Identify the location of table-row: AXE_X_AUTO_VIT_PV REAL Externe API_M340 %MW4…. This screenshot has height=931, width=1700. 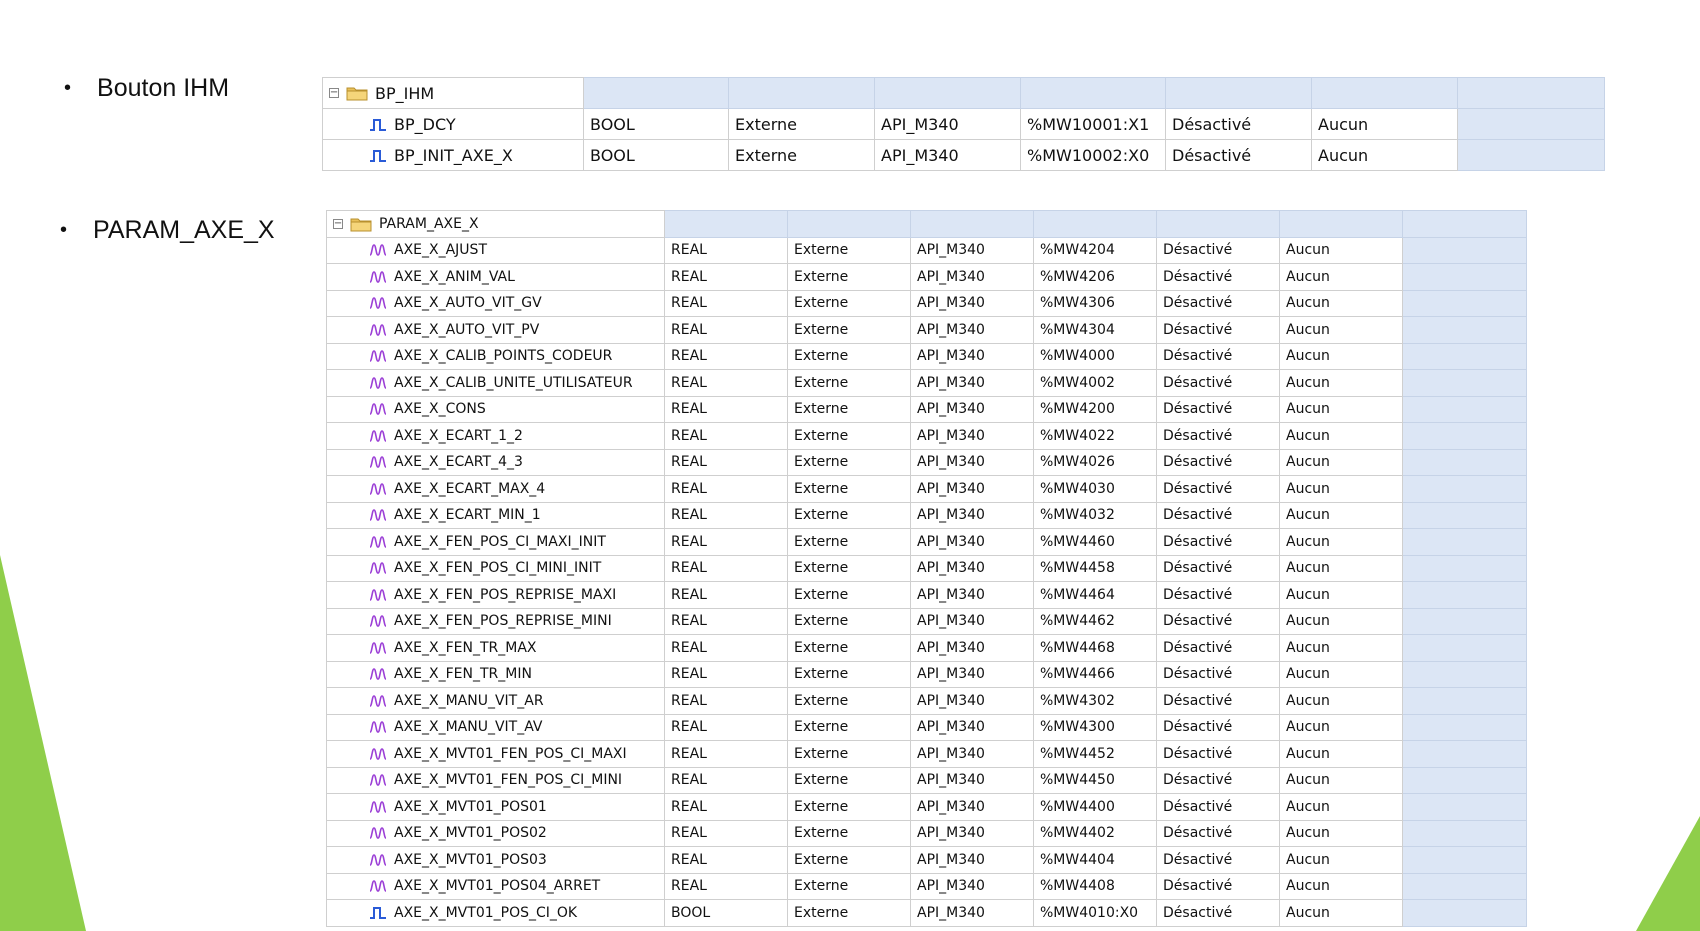
(926, 330).